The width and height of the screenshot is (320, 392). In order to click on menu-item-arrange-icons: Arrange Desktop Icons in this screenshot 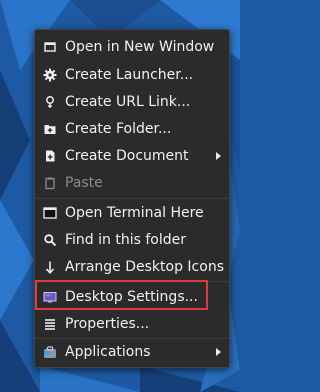, I will do `click(132, 266)`.